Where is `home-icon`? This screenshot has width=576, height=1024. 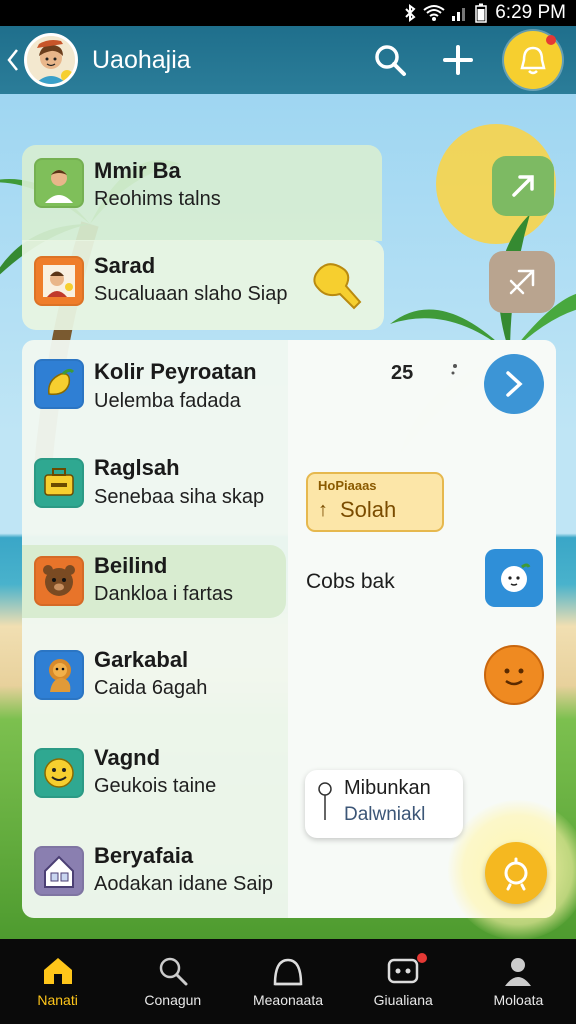 home-icon is located at coordinates (57, 970).